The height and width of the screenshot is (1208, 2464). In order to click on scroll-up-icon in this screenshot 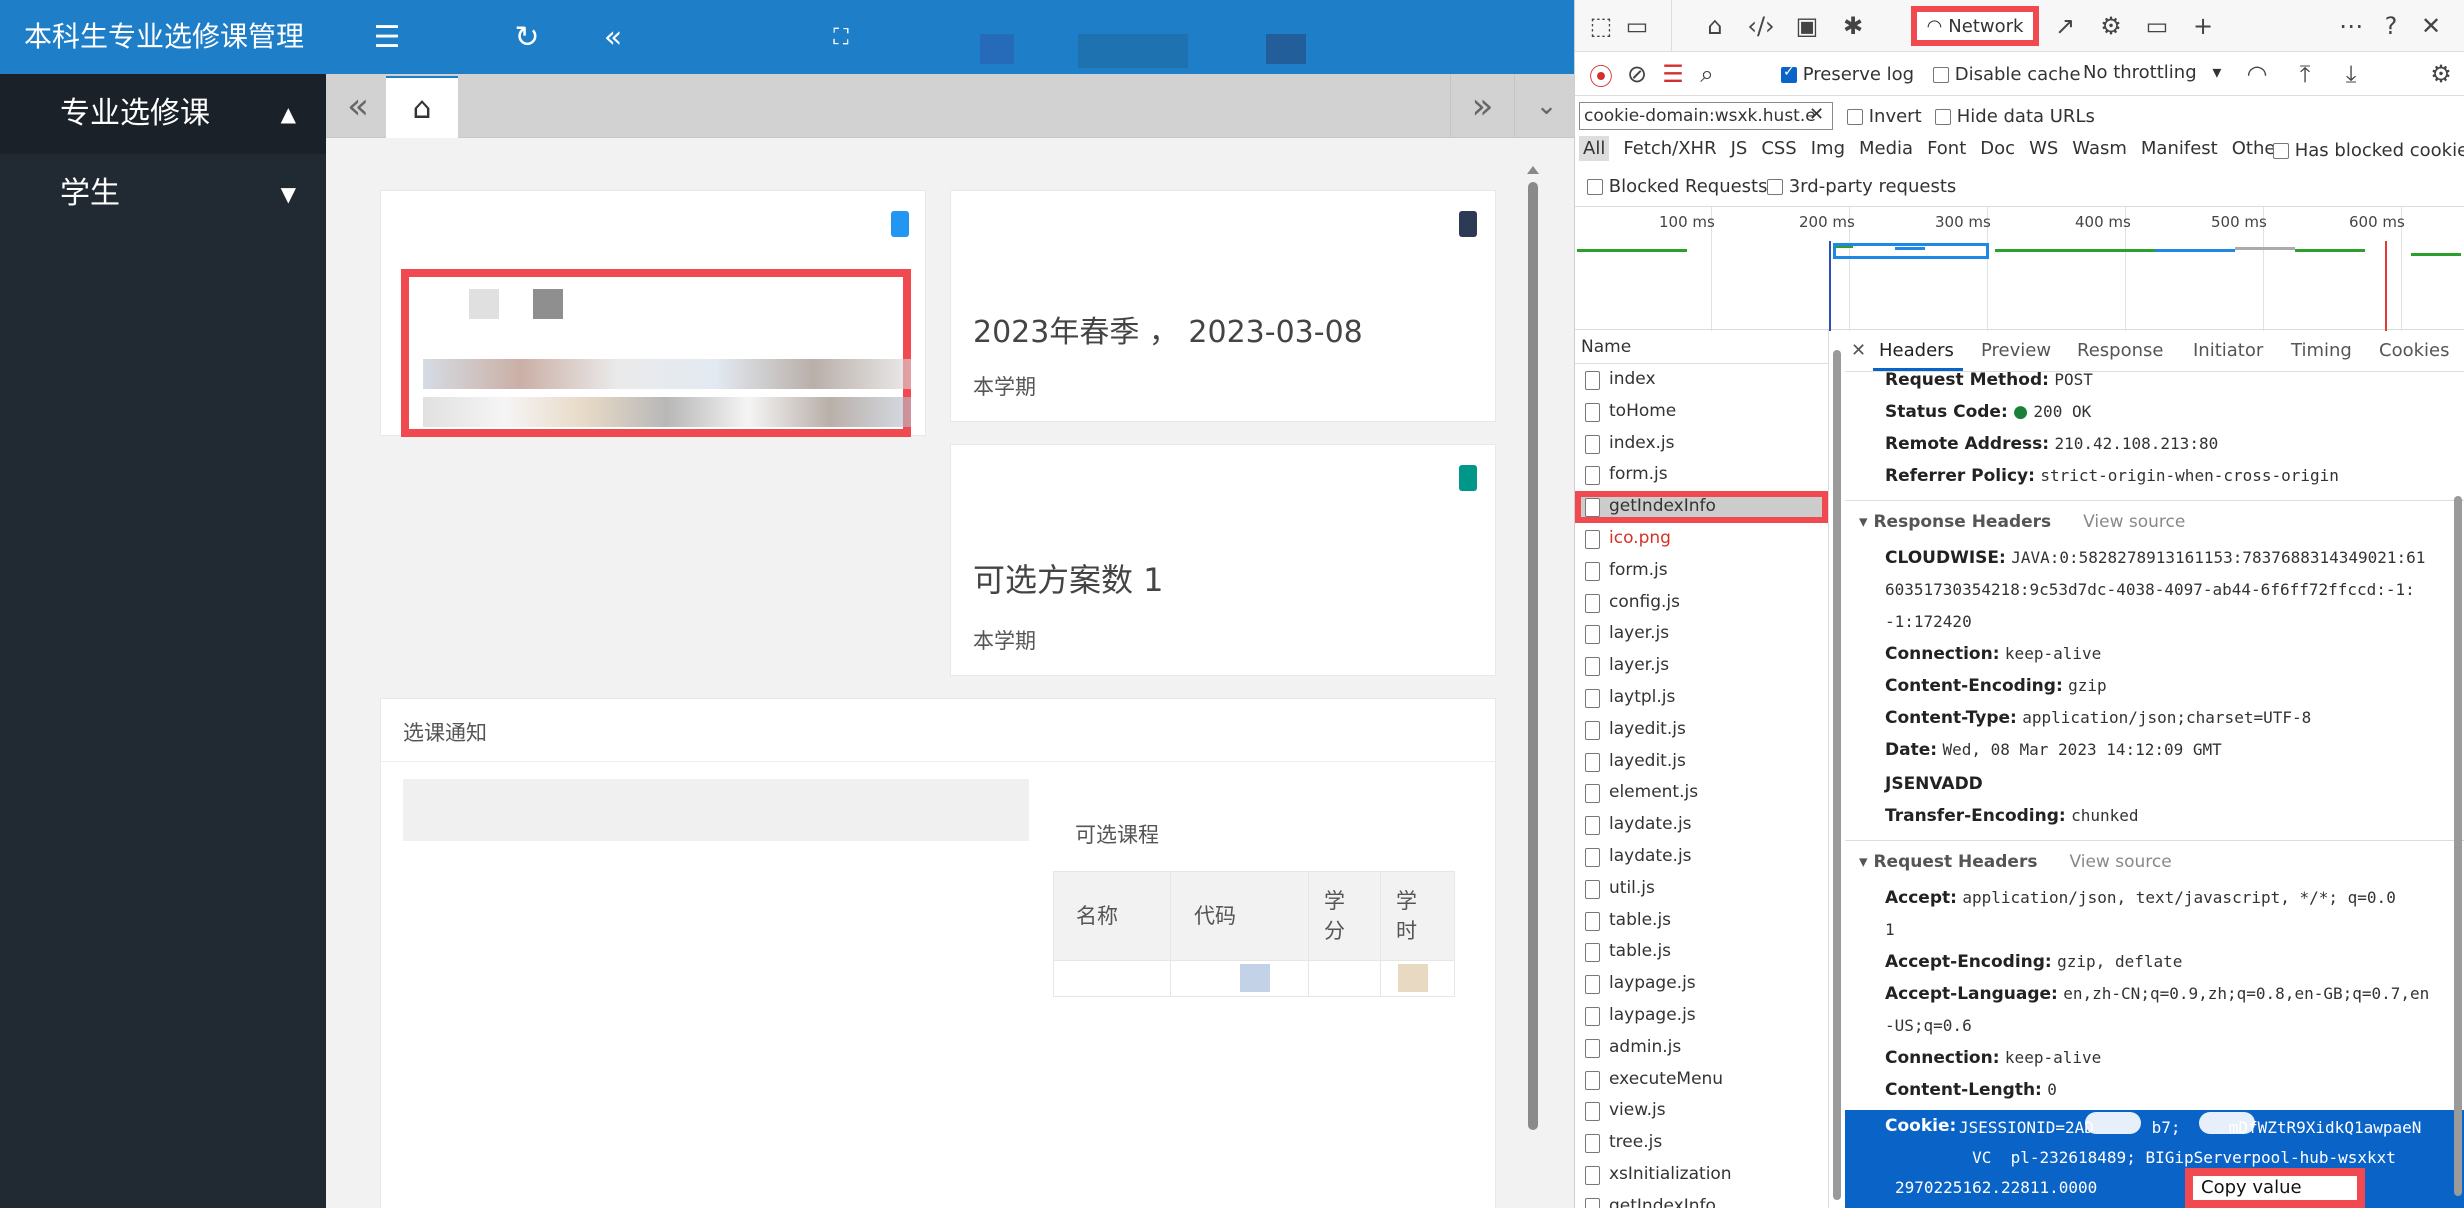, I will do `click(1533, 170)`.